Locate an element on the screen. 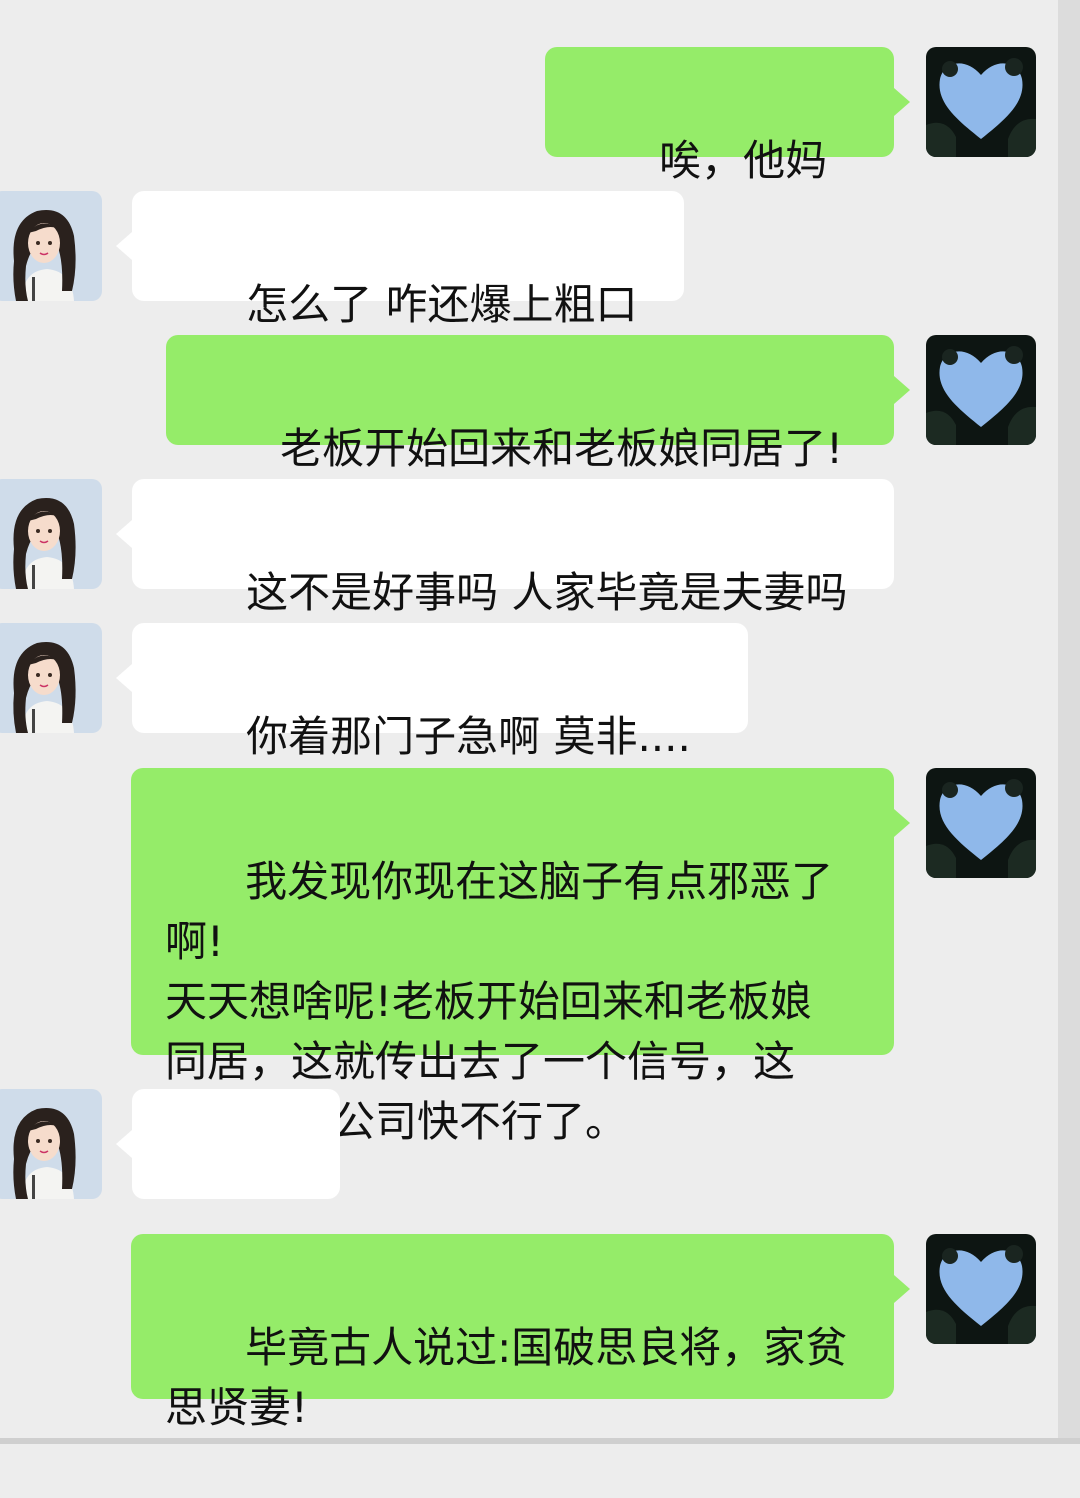 This screenshot has width=1080, height=1498. message-bubble: ！！！ is located at coordinates (236, 1188).